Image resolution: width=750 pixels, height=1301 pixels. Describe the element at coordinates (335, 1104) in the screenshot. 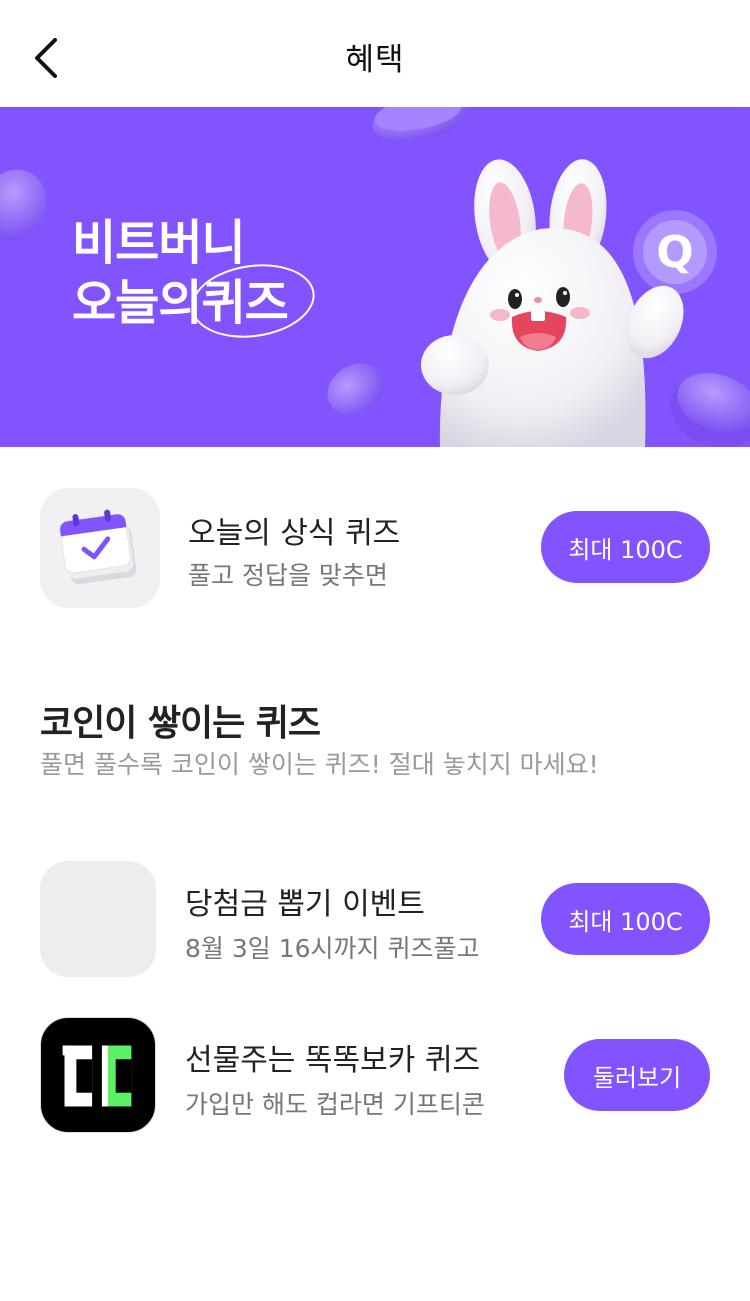

I see `list-item-subtitle: 가입만 해도 컵라면 기프티콘` at that location.